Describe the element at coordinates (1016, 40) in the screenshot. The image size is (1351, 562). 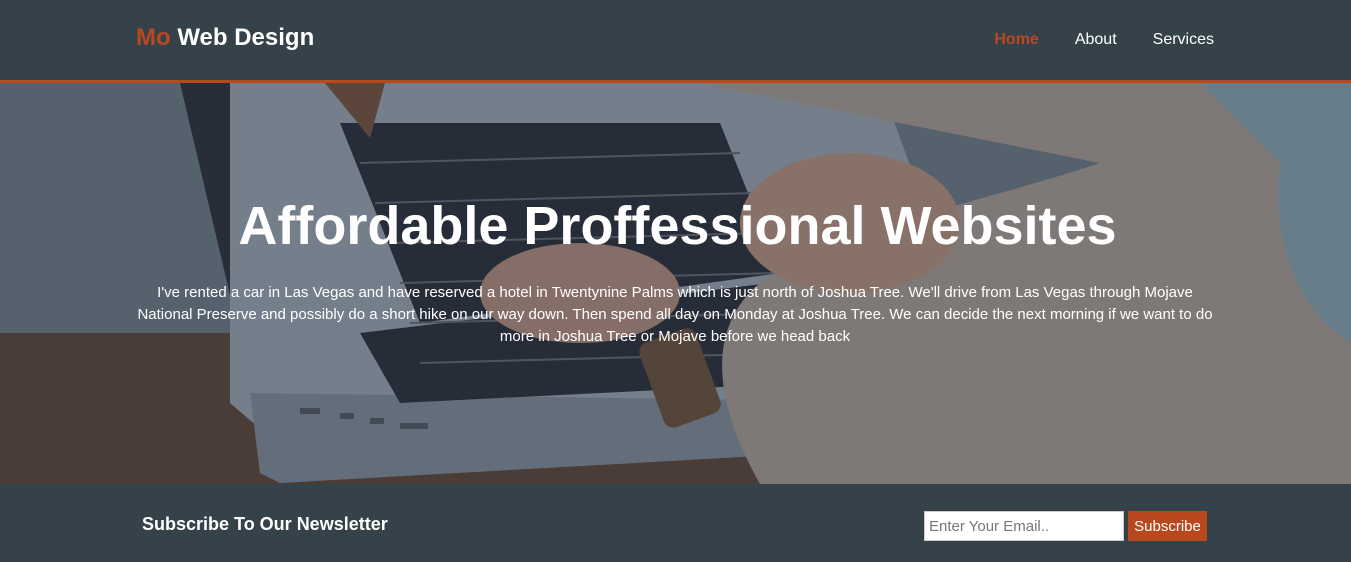
I see `nav-home-link: Home` at that location.